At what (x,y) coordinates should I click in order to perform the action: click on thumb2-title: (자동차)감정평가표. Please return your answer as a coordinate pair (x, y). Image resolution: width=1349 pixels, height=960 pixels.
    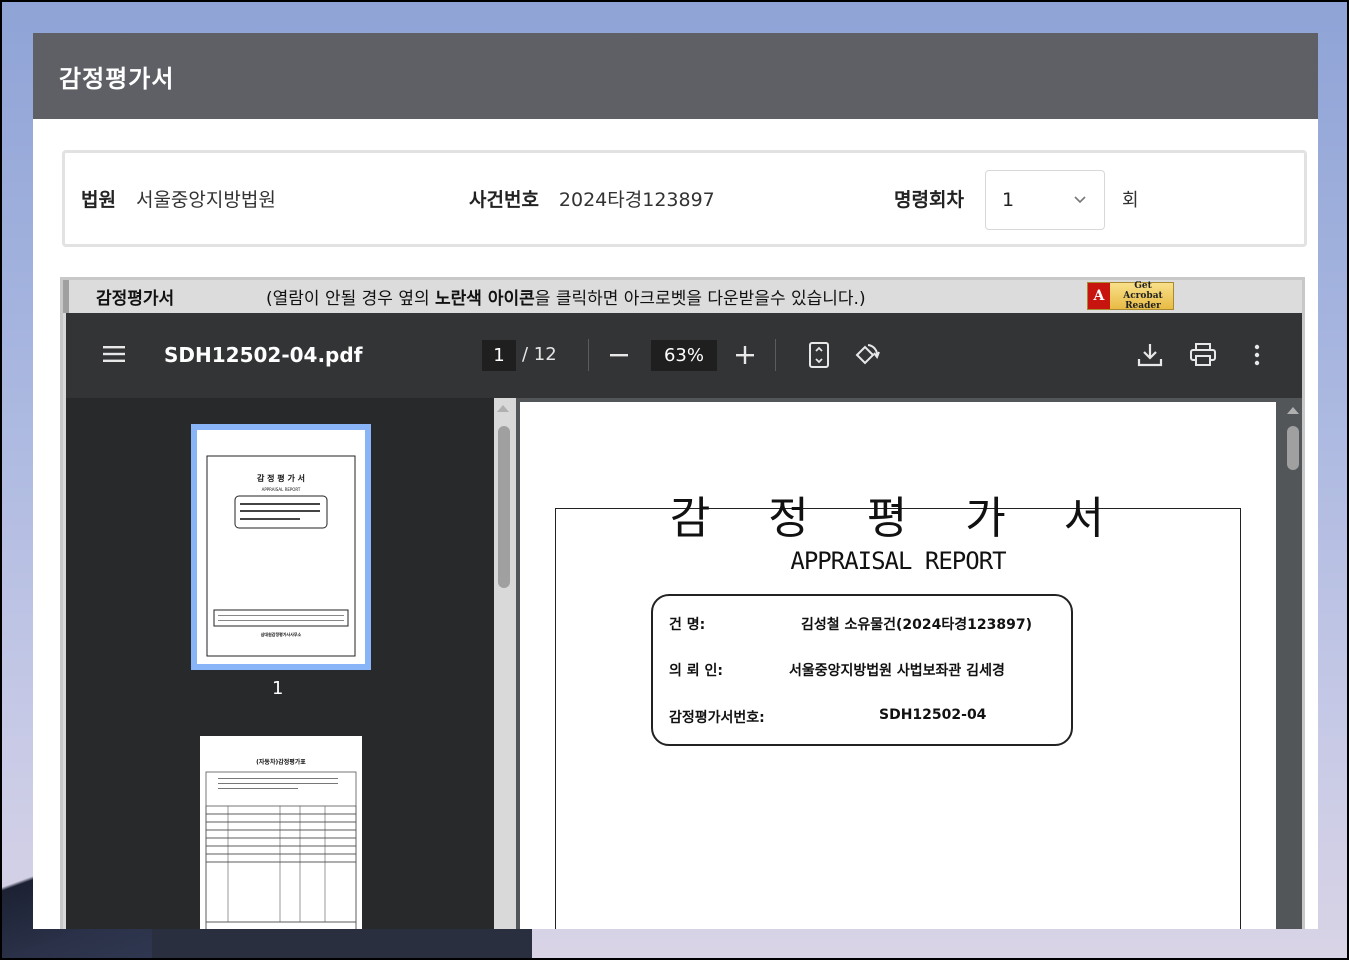
    Looking at the image, I should click on (281, 762).